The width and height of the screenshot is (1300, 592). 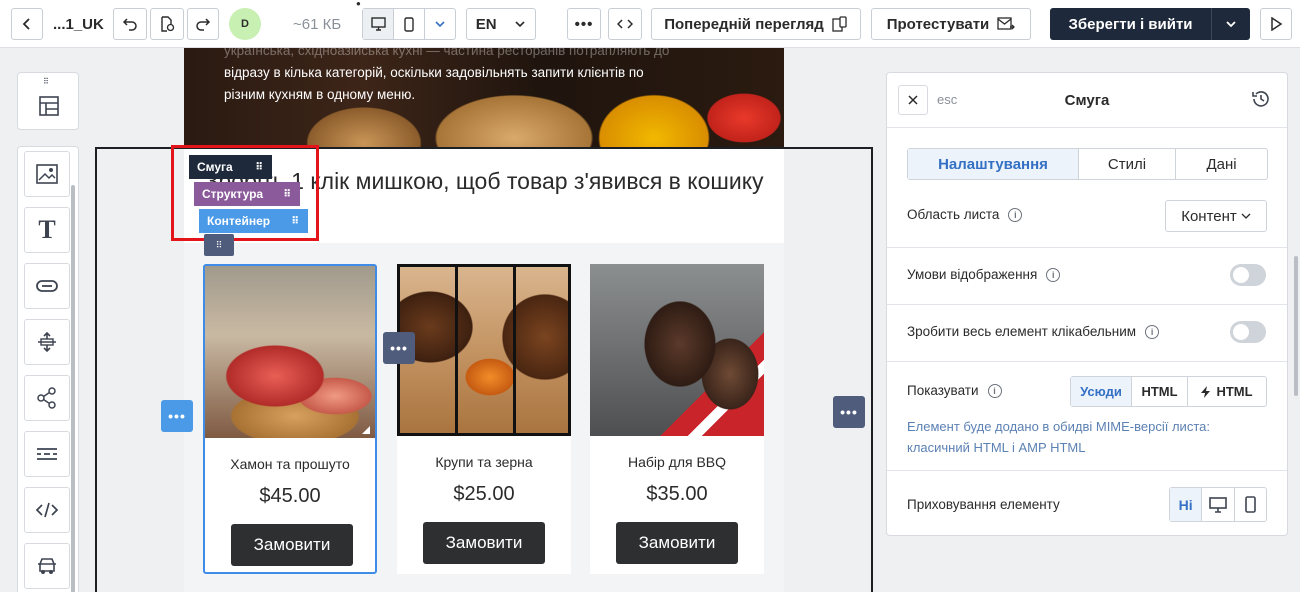 I want to click on redo-button, so click(x=203, y=24).